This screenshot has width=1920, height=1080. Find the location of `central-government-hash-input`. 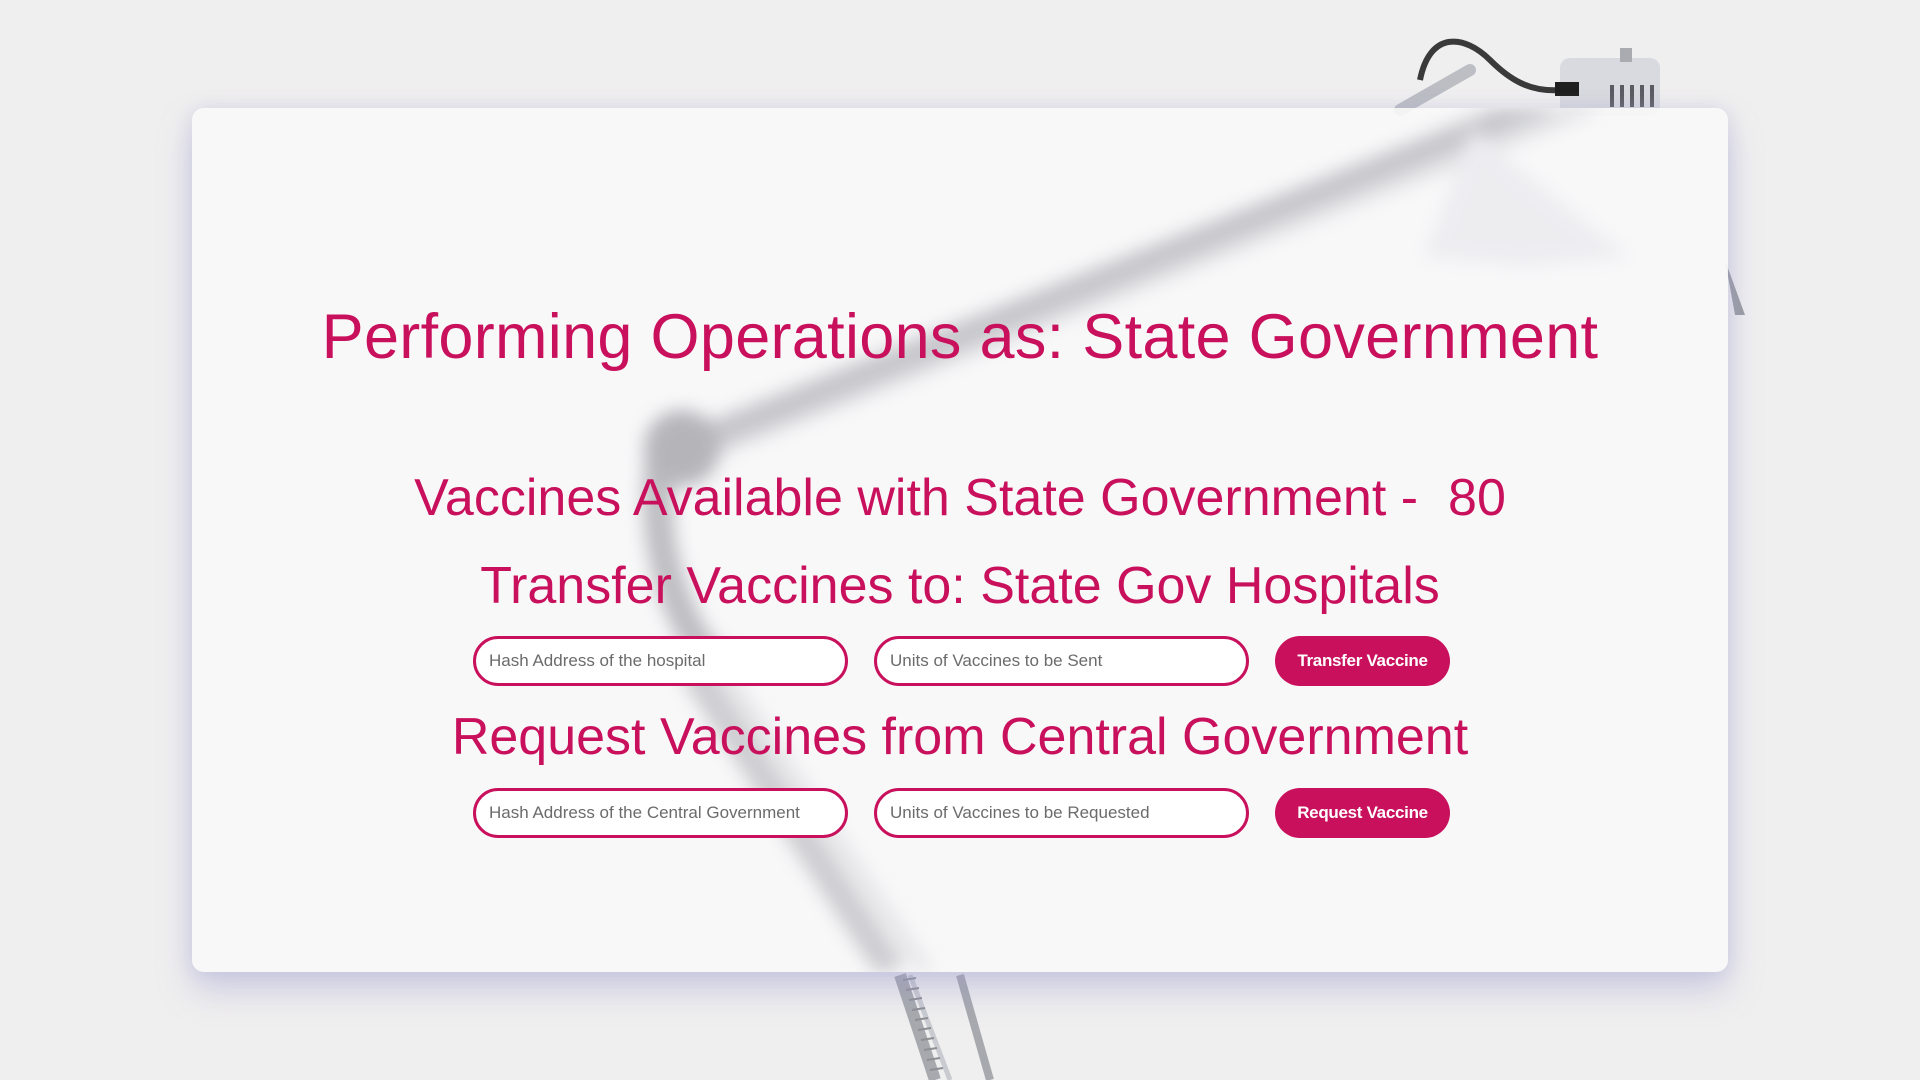

central-government-hash-input is located at coordinates (660, 813).